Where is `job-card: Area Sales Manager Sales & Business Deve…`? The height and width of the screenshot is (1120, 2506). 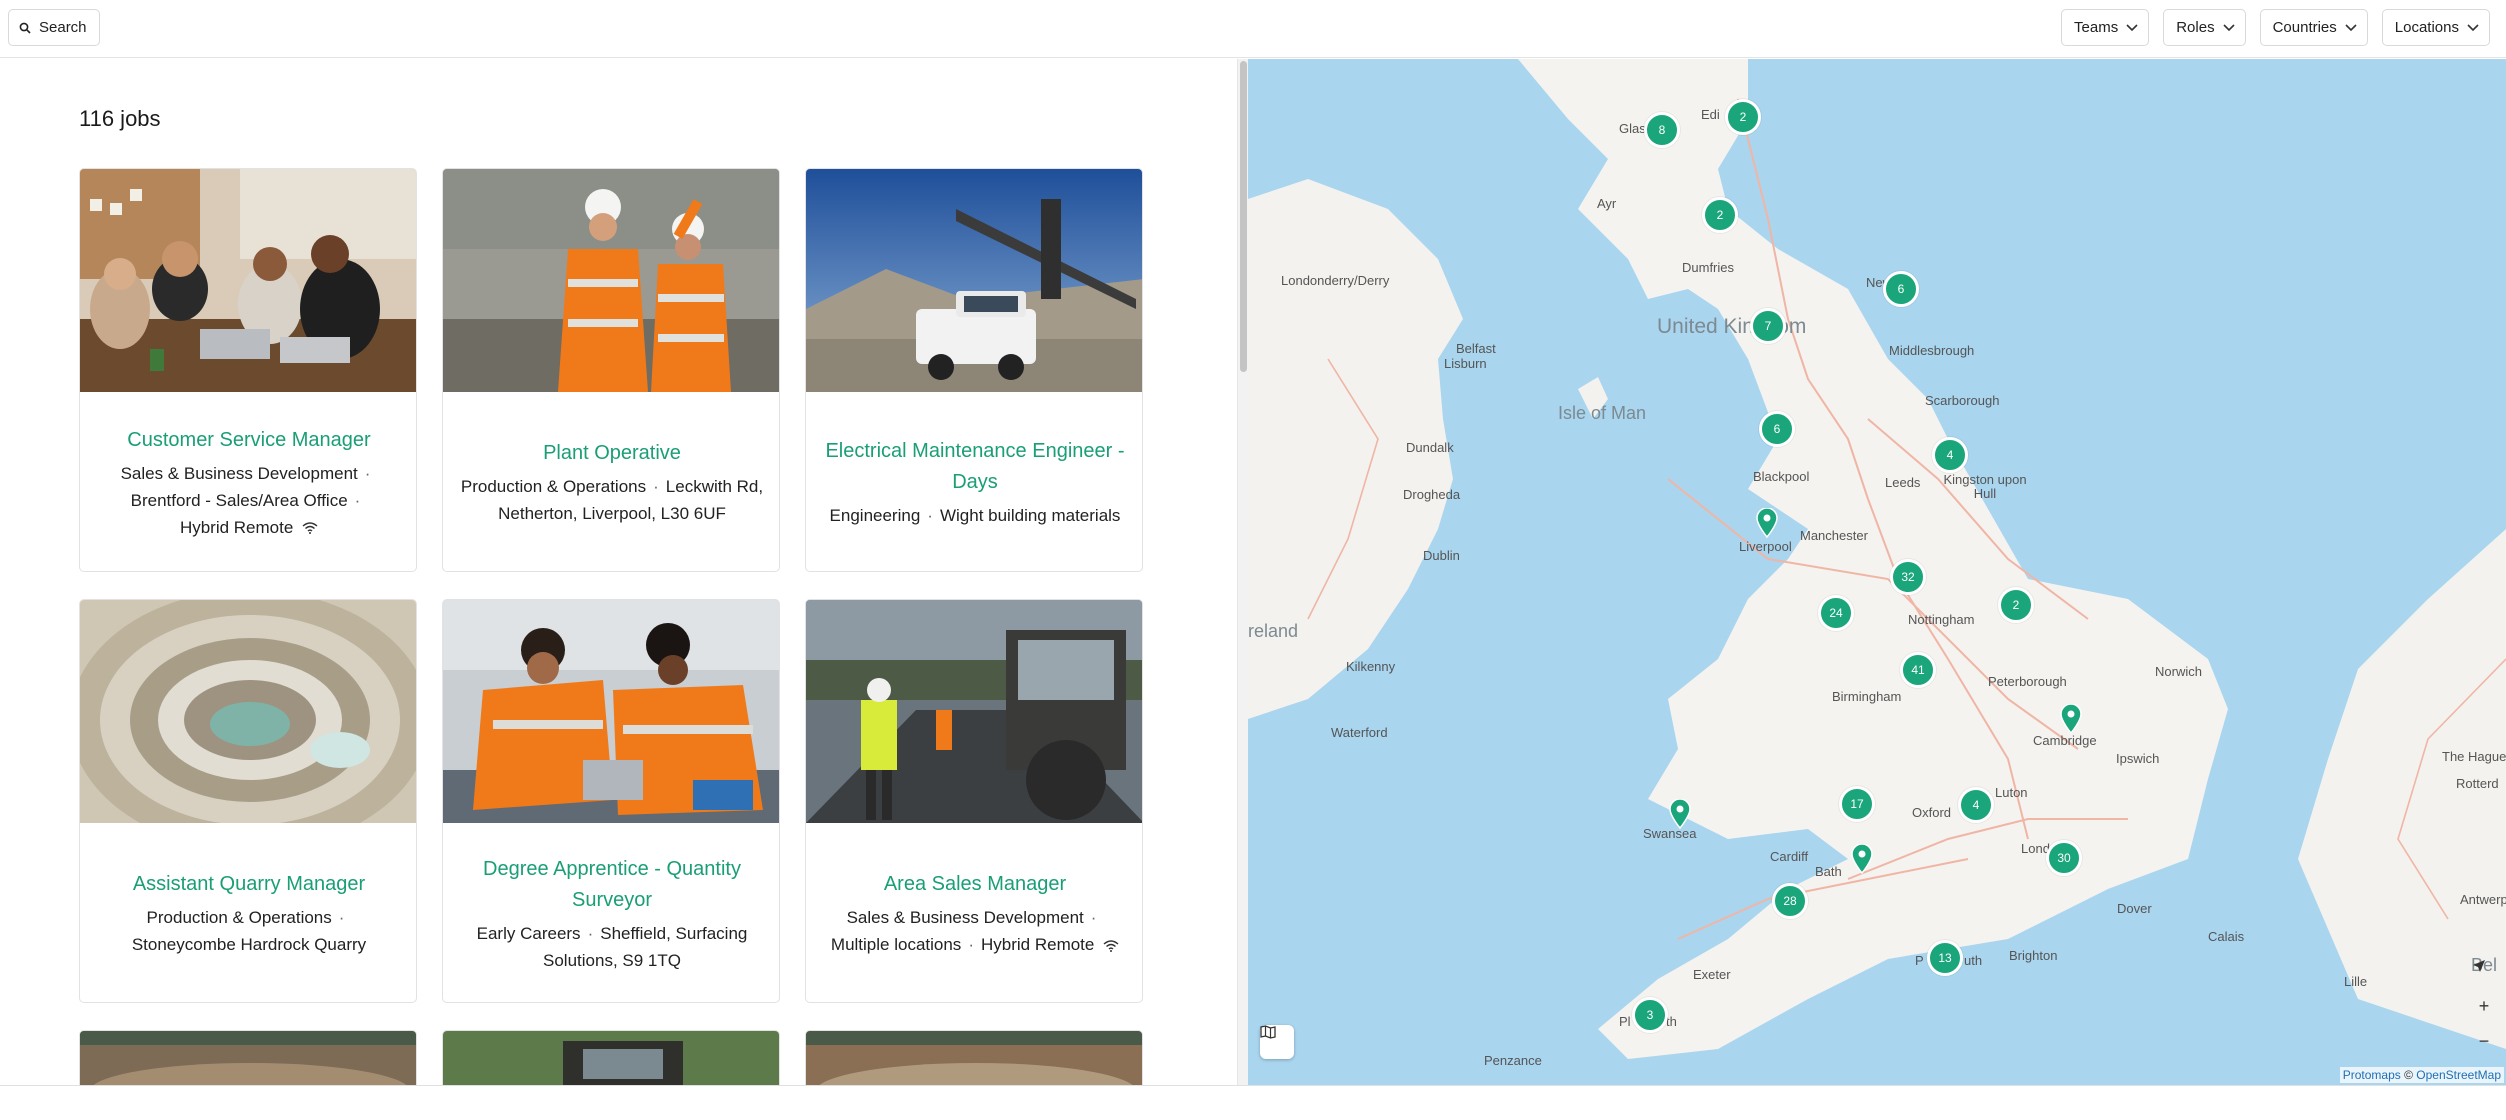 job-card: Area Sales Manager Sales & Business Deve… is located at coordinates (974, 801).